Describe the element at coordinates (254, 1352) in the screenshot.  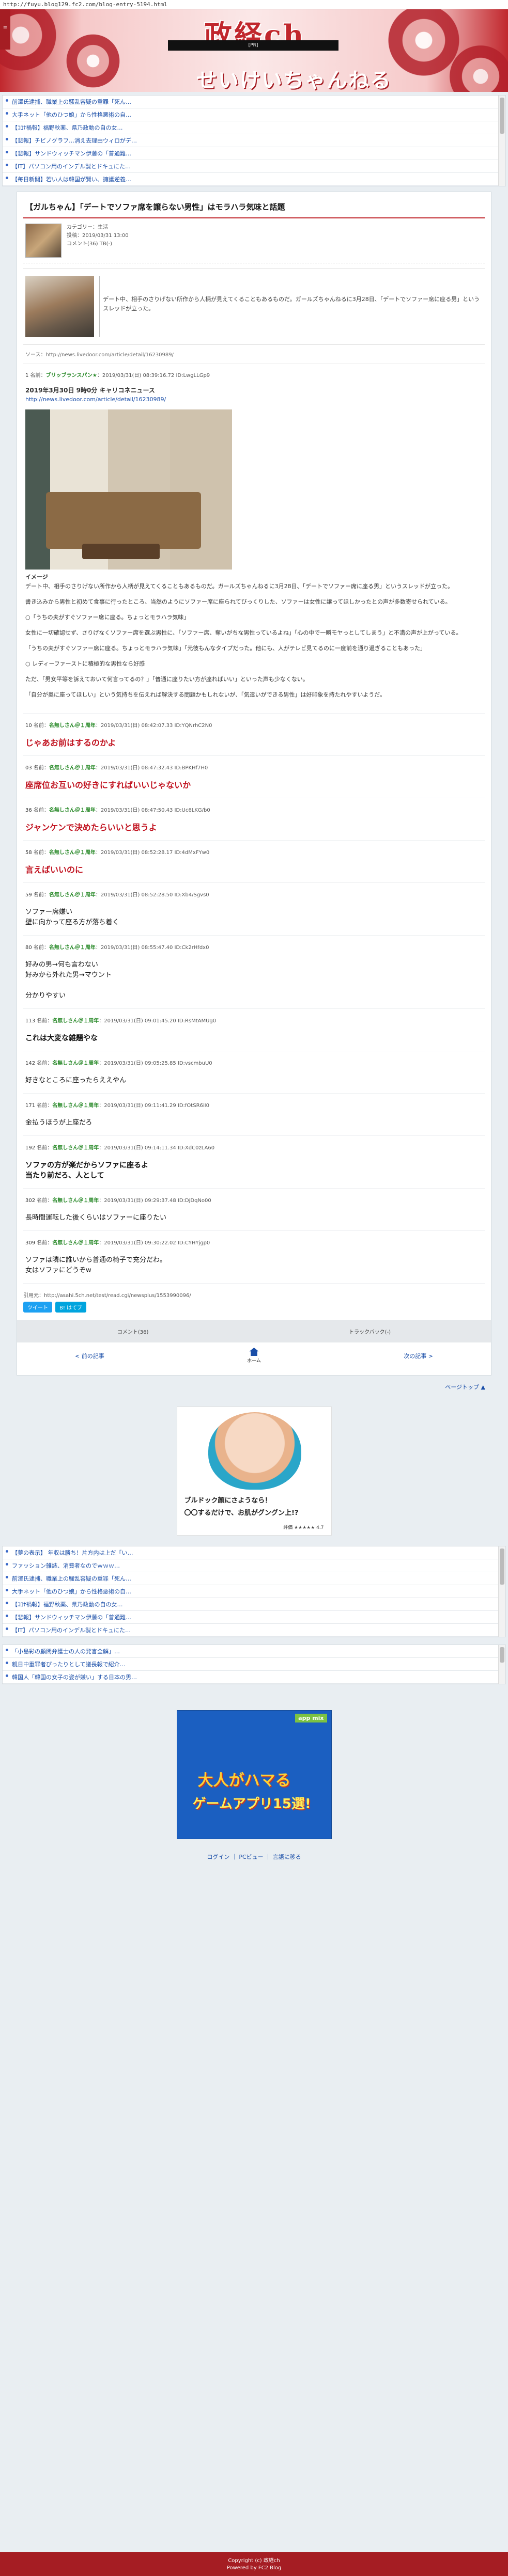
I see `home-icon` at that location.